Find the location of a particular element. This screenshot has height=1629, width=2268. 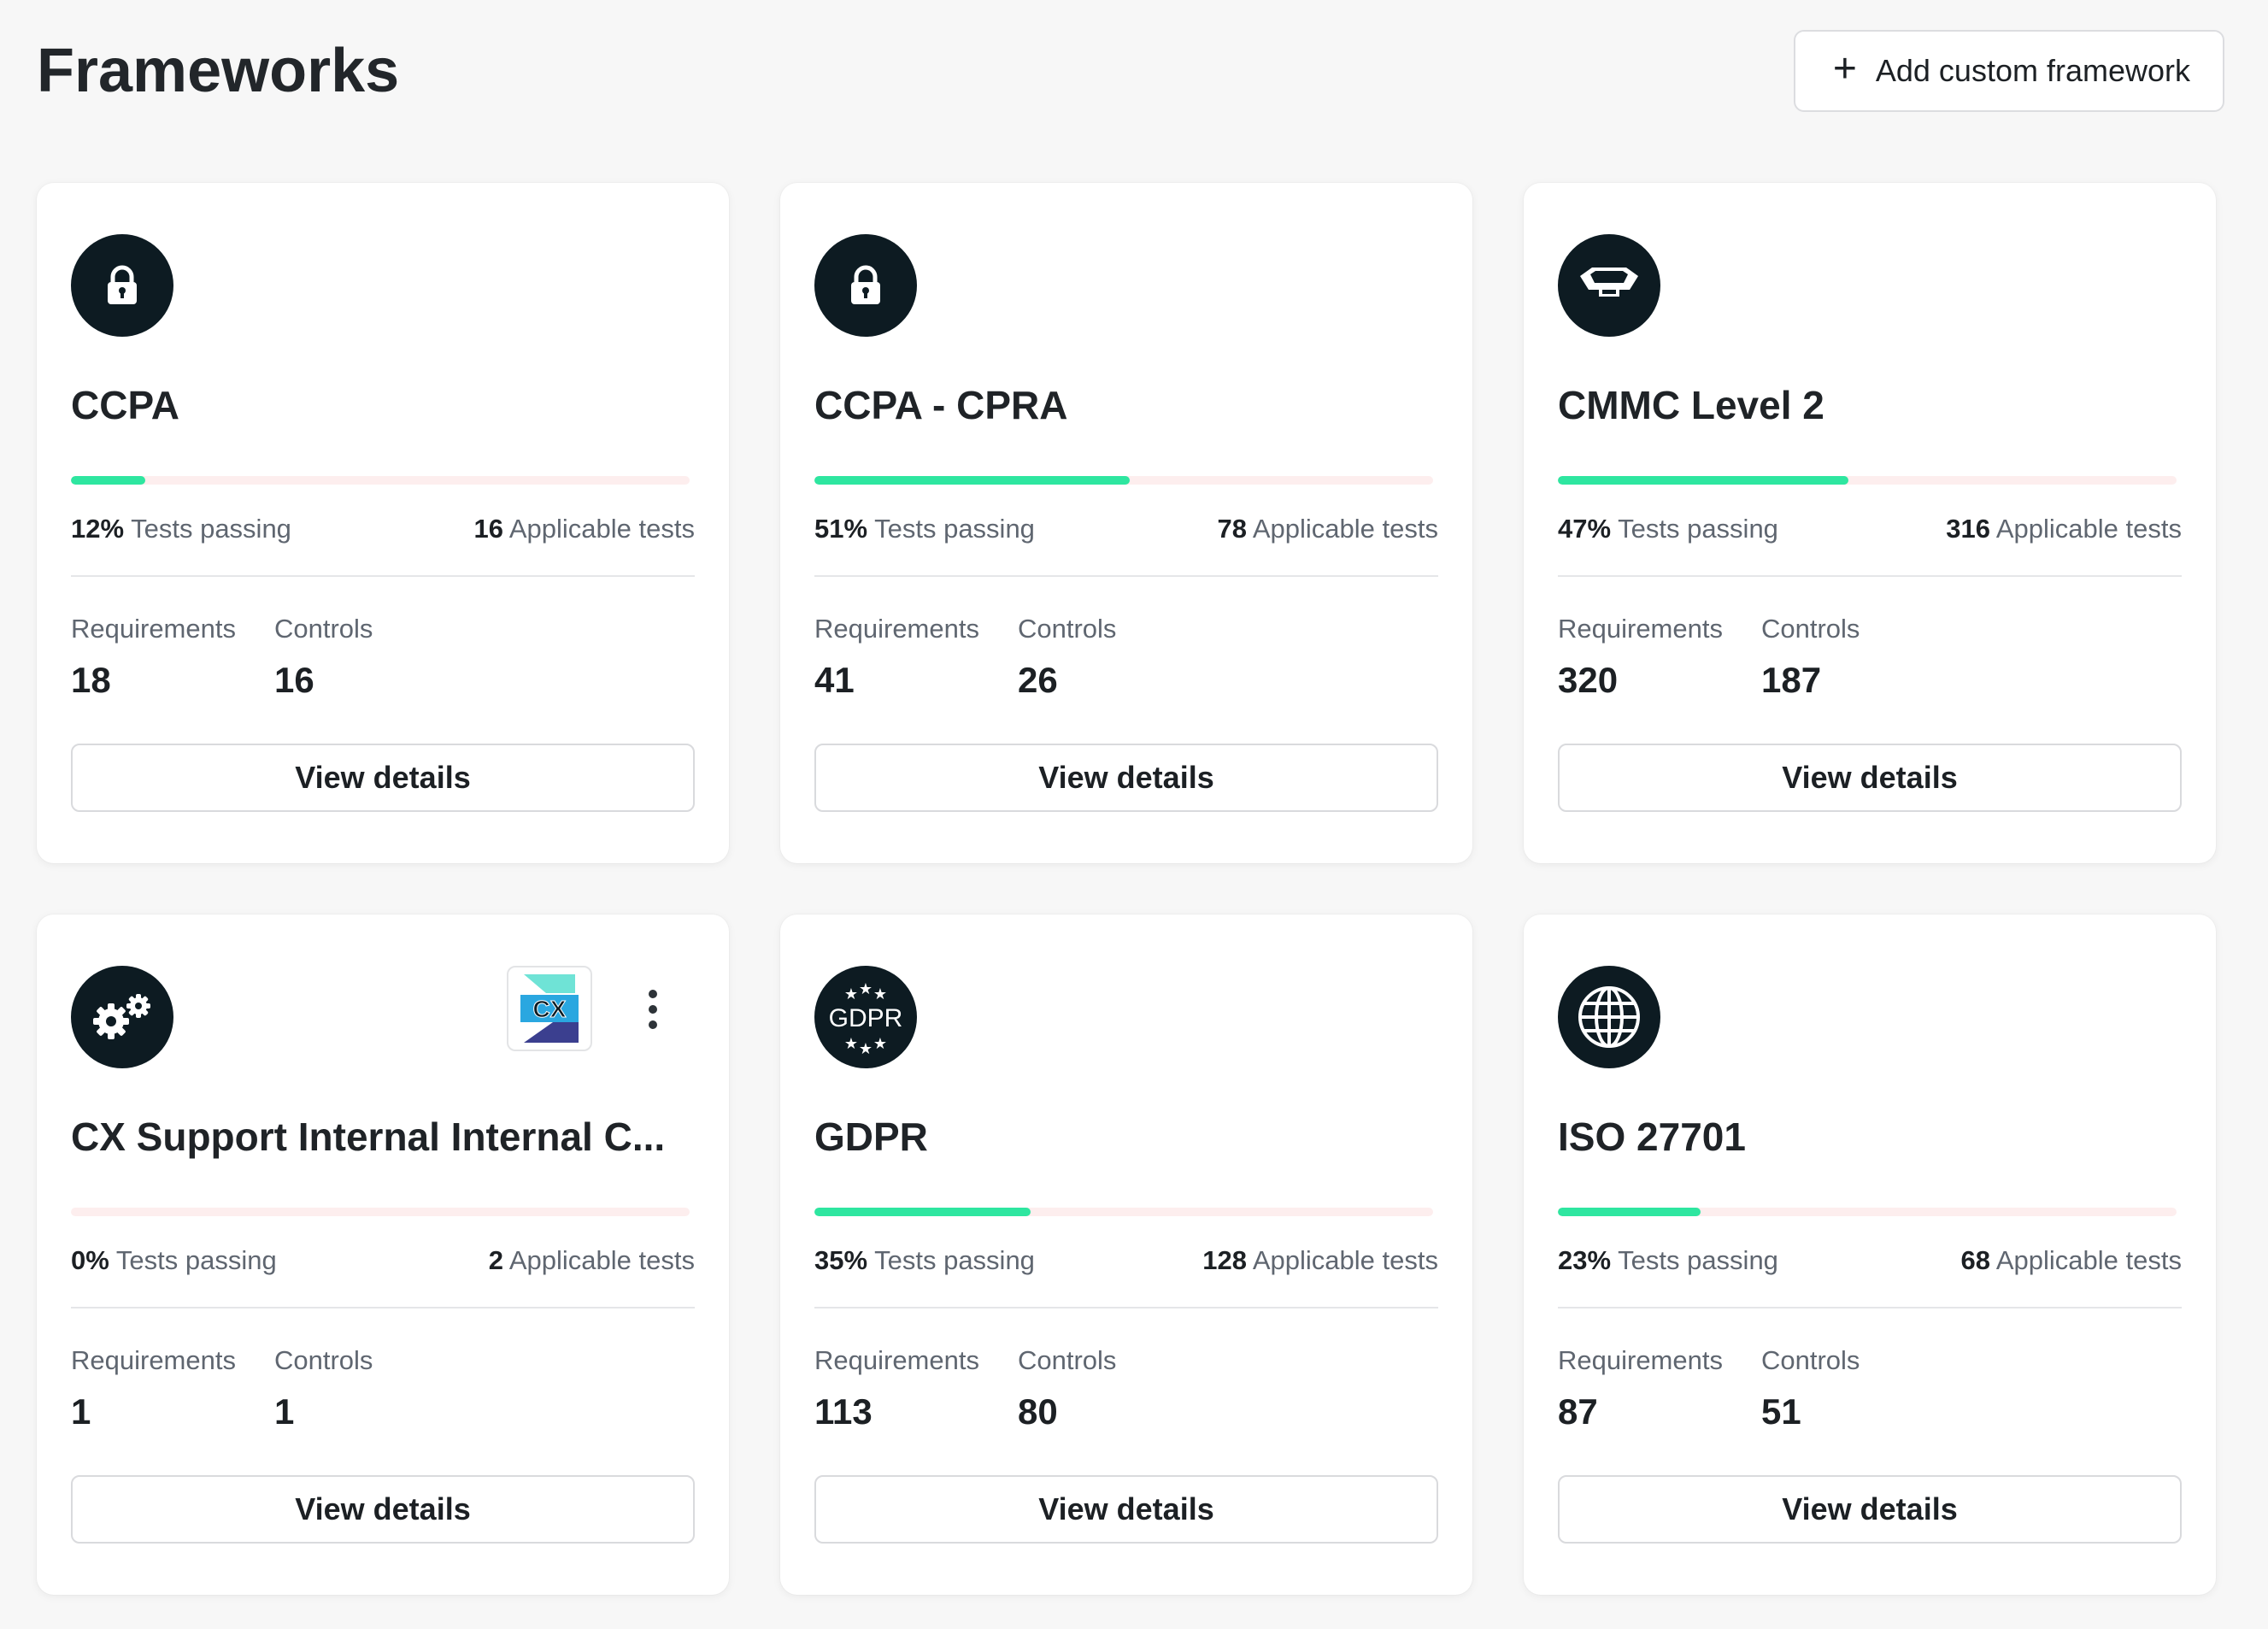

gdpr-icon-text: GDPR is located at coordinates (866, 1018).